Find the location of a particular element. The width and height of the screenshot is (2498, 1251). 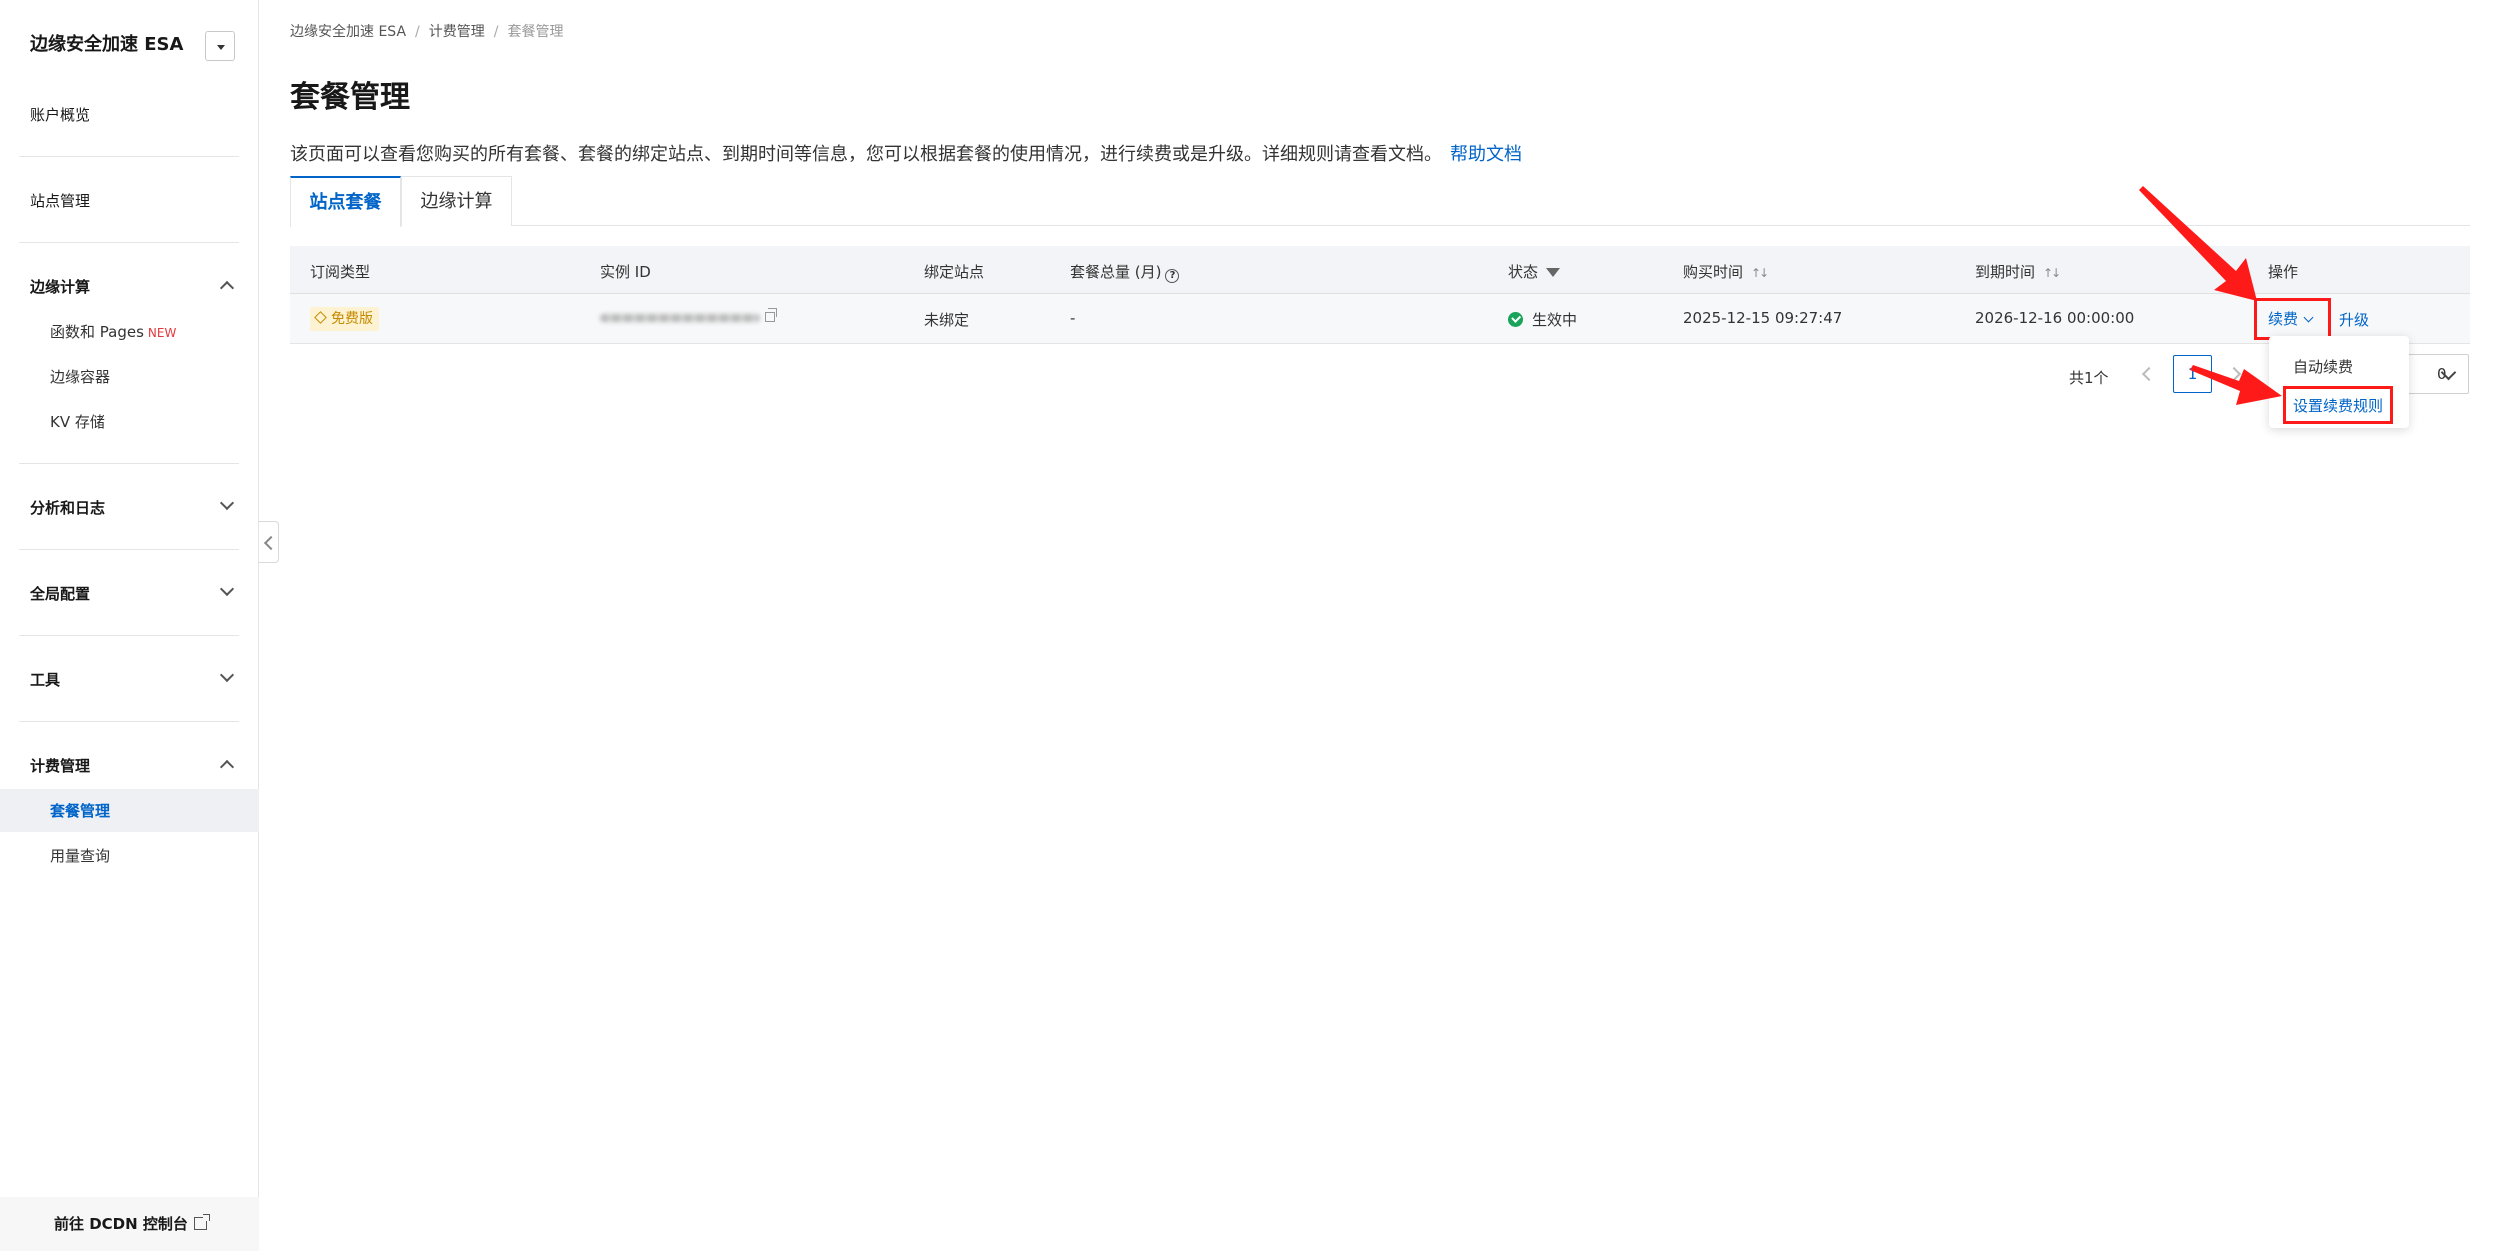

sidebar-header: 边缘安全加速 ESA is located at coordinates (129, 46).